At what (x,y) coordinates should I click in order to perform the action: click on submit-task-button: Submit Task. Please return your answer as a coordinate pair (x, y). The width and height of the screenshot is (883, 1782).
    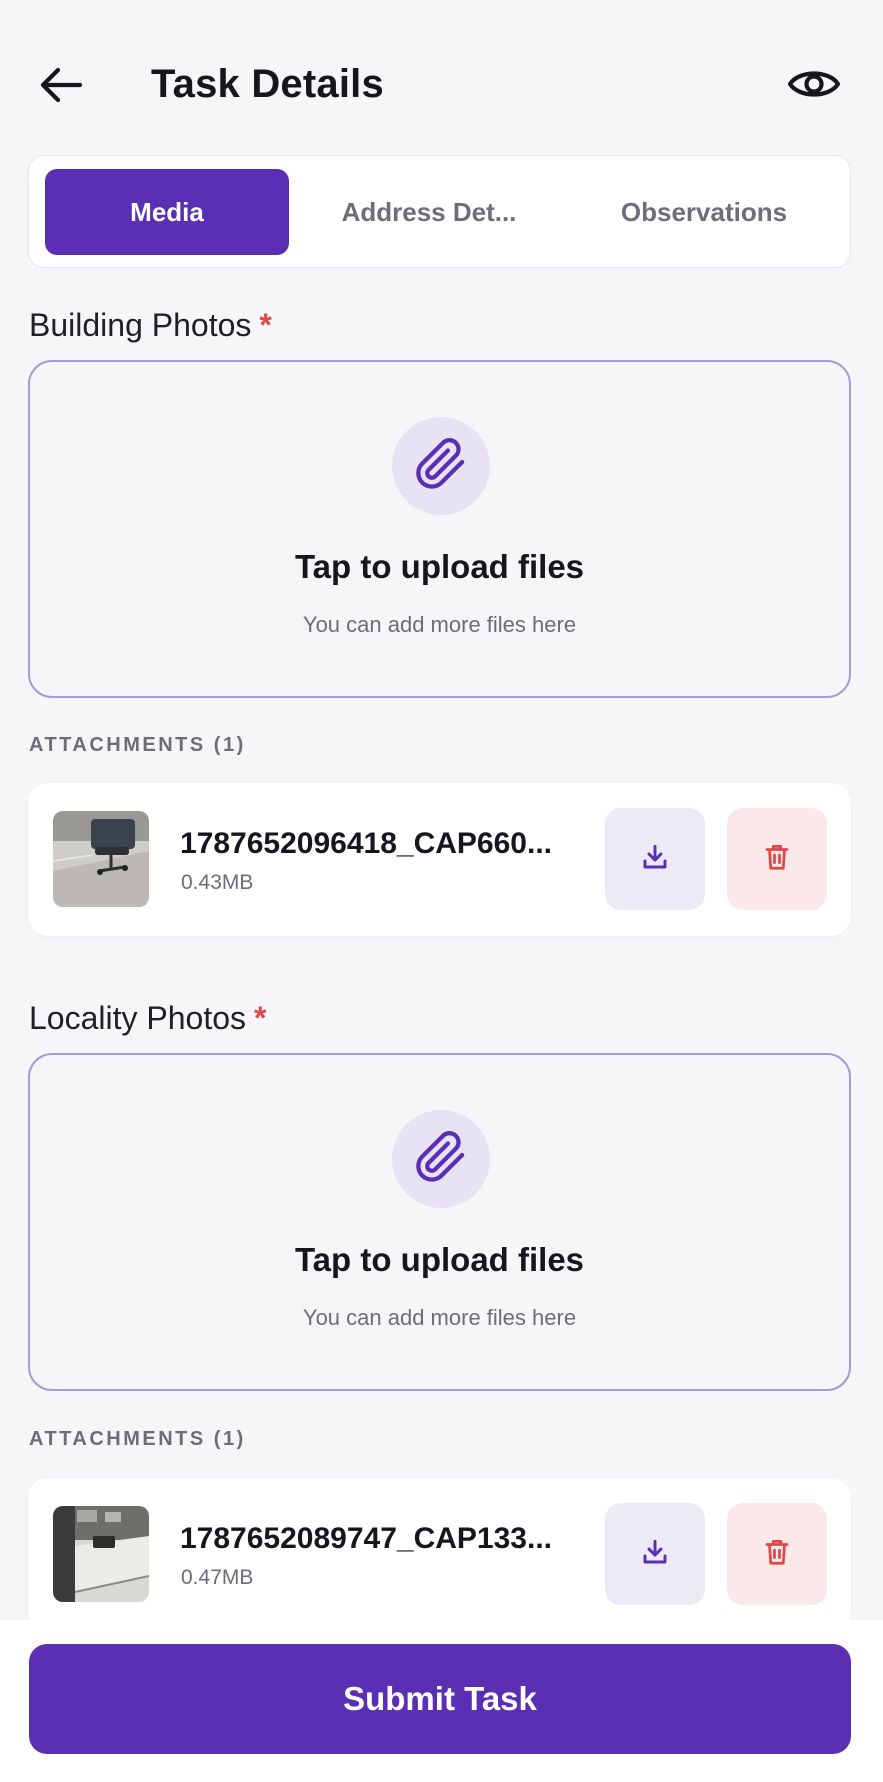
    Looking at the image, I should click on (440, 1699).